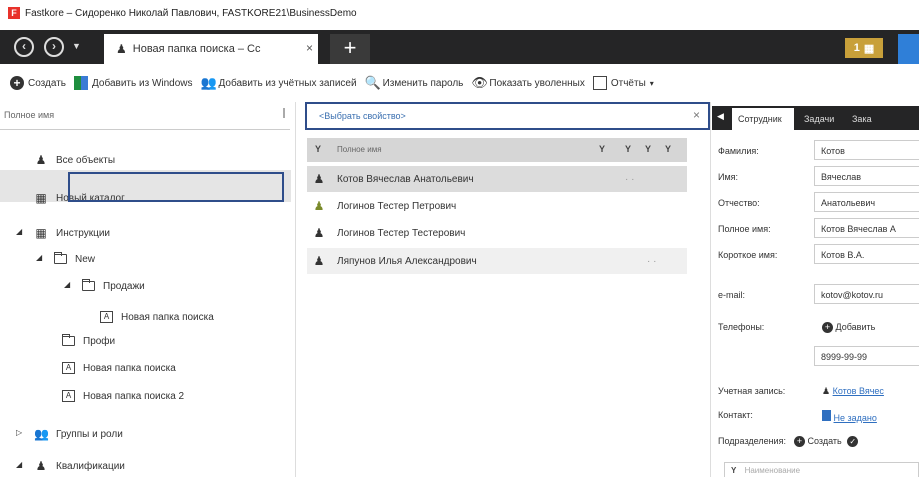 This screenshot has height=477, width=919. Describe the element at coordinates (866, 150) in the screenshot. I see `lastname-input: Котов` at that location.